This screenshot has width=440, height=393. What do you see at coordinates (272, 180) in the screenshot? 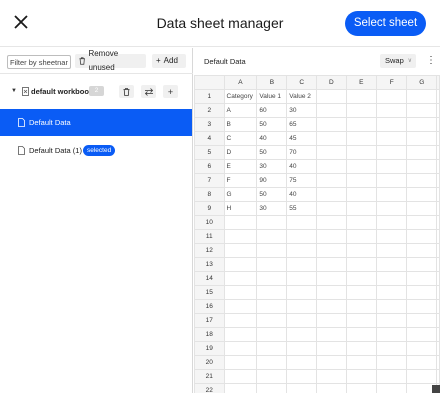
I see `grid-cell: 90` at bounding box center [272, 180].